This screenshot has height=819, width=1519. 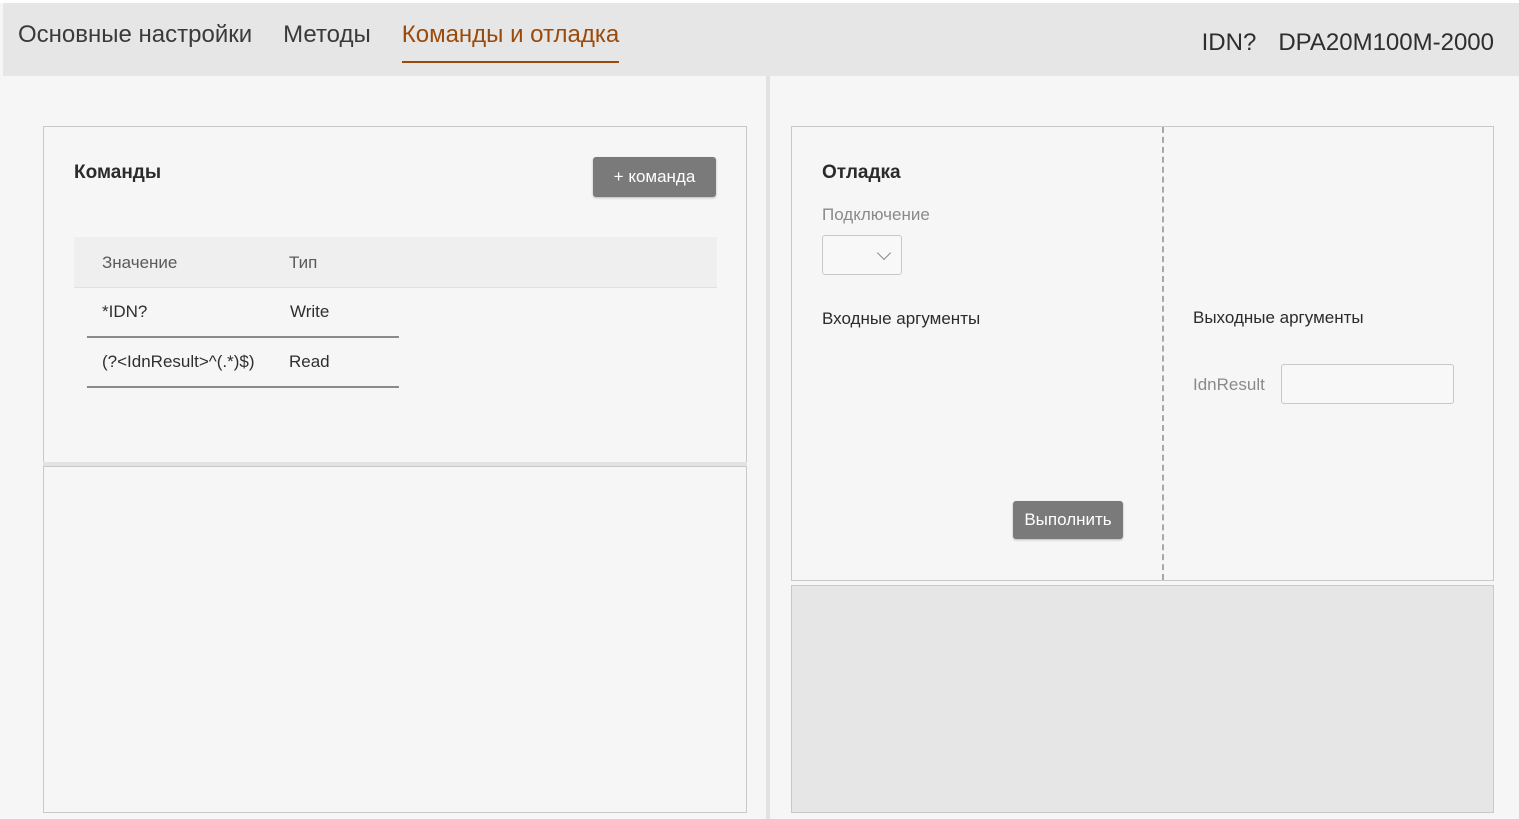 What do you see at coordinates (862, 255) in the screenshot?
I see `connection-select` at bounding box center [862, 255].